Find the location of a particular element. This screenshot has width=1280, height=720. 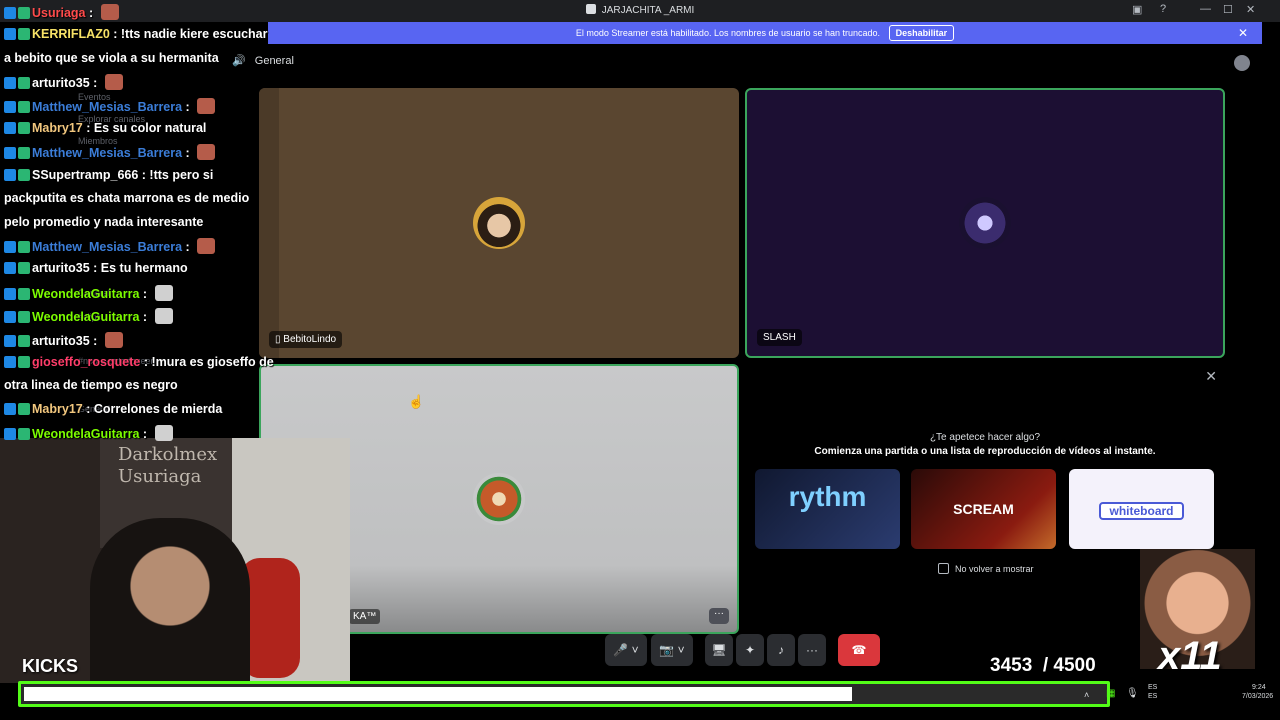

chat-message: Matthew_Mesias_Barrera : is located at coordinates (110, 246).